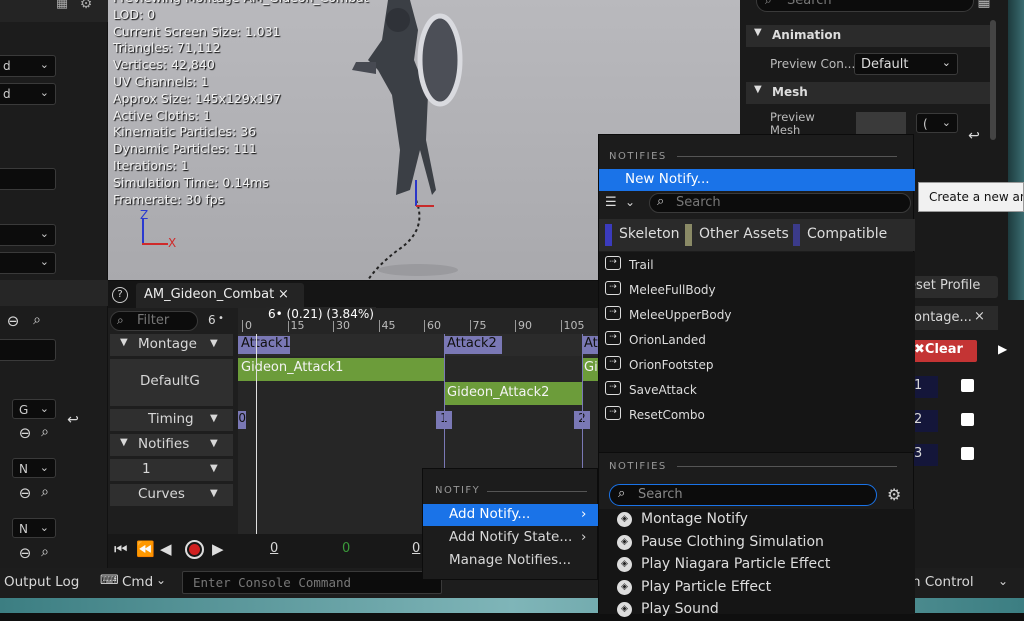  I want to click on details-scrollbar, so click(993, 80).